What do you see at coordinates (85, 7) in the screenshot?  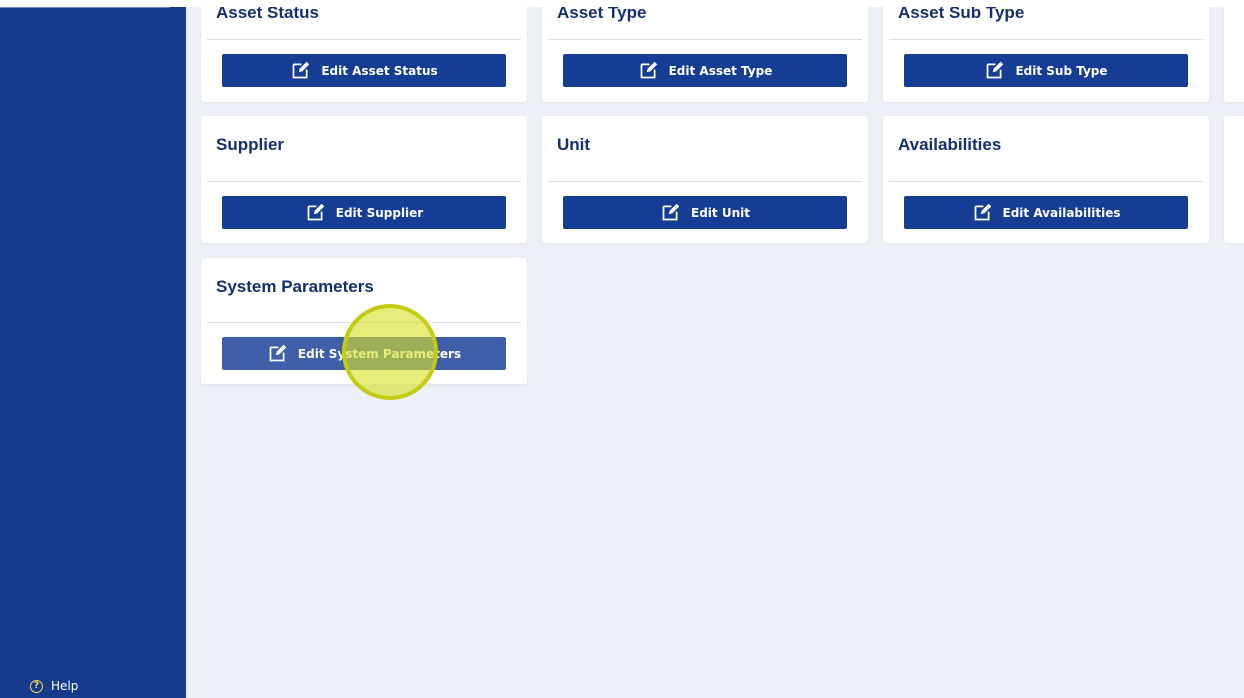 I see `sidebar-divider` at bounding box center [85, 7].